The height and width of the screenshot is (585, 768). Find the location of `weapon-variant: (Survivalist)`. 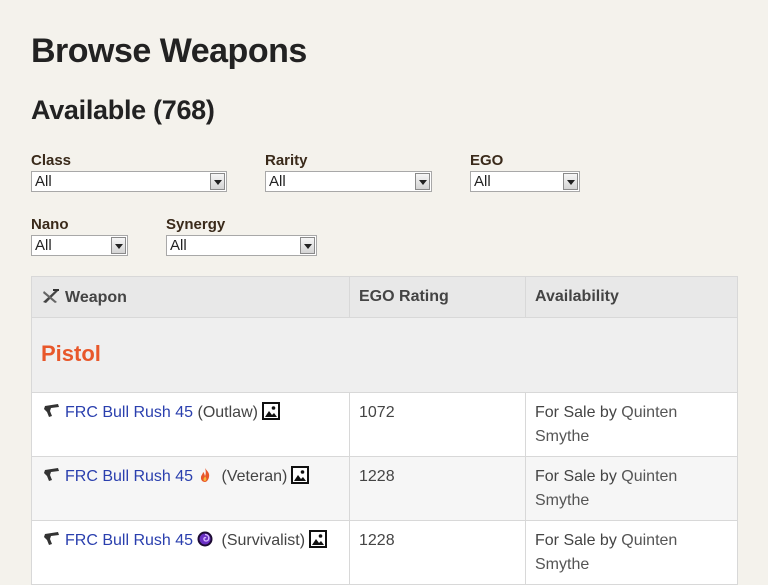

weapon-variant: (Survivalist) is located at coordinates (263, 540).